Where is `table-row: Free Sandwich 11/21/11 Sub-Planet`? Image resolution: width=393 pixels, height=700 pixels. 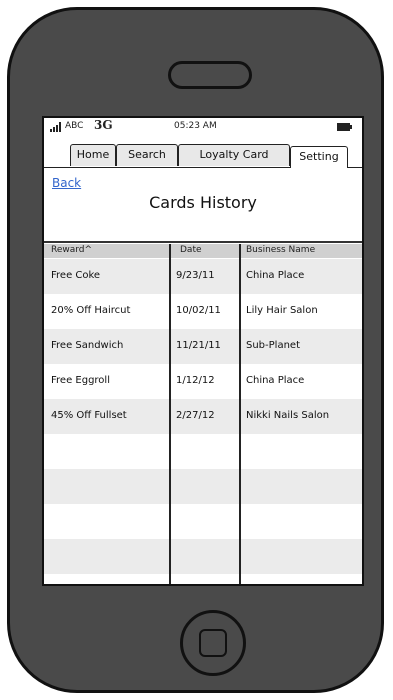
table-row: Free Sandwich 11/21/11 Sub-Planet is located at coordinates (203, 346).